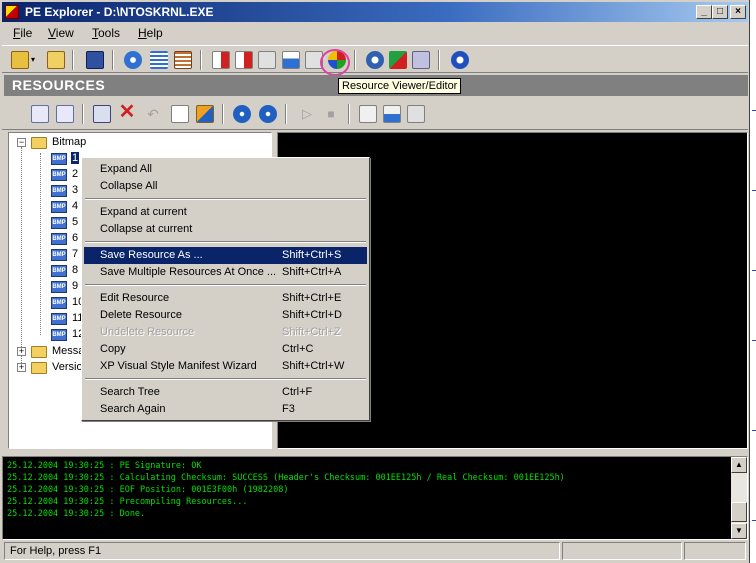  Describe the element at coordinates (460, 60) in the screenshot. I see `help-icon` at that location.